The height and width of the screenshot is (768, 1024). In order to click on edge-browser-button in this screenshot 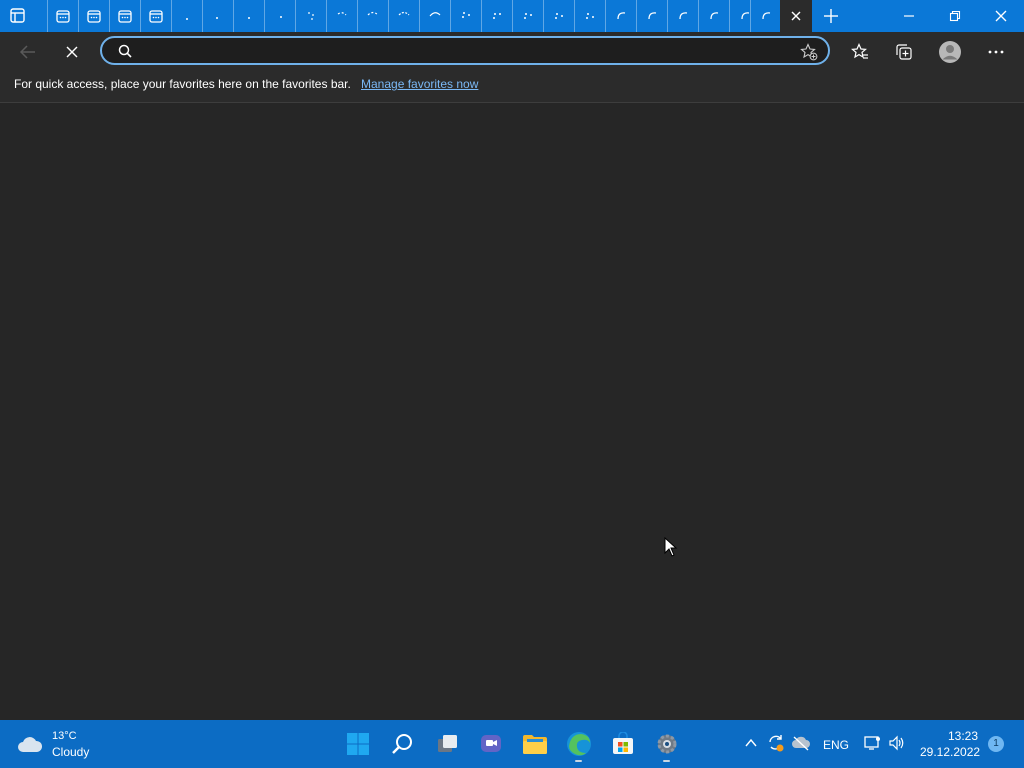, I will do `click(579, 744)`.